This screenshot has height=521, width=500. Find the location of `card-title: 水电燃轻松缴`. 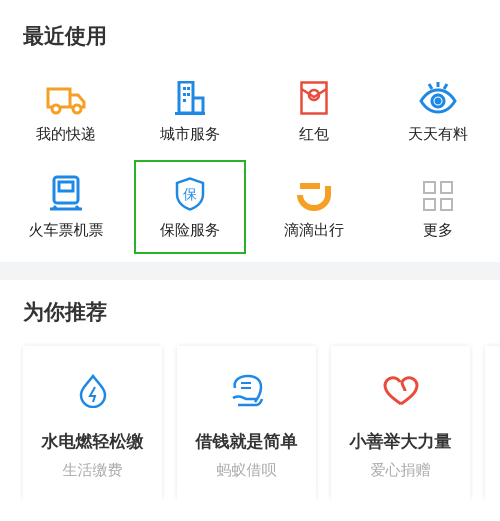

card-title: 水电燃轻松缴 is located at coordinates (93, 442).